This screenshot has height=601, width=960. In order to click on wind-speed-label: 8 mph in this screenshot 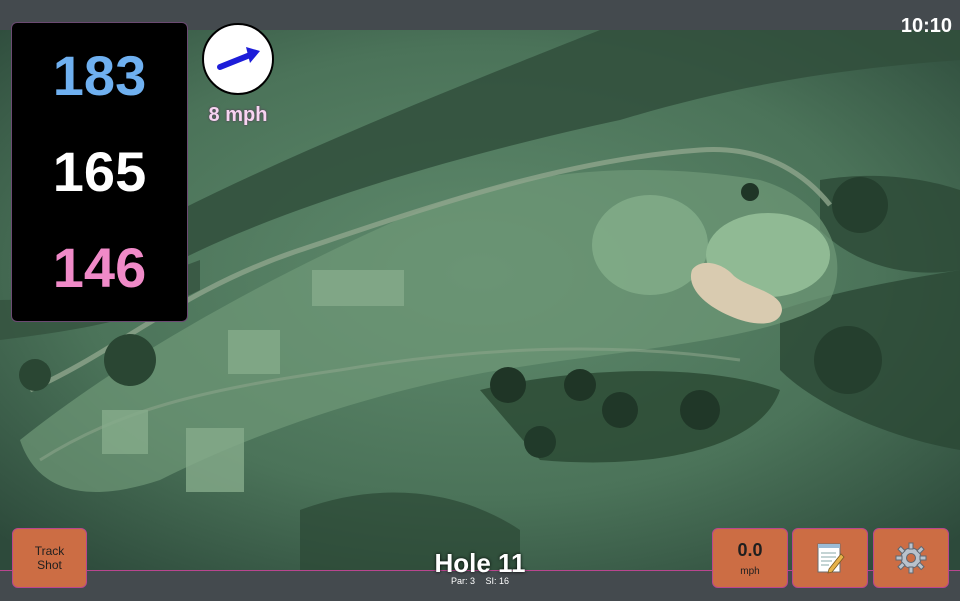, I will do `click(238, 115)`.